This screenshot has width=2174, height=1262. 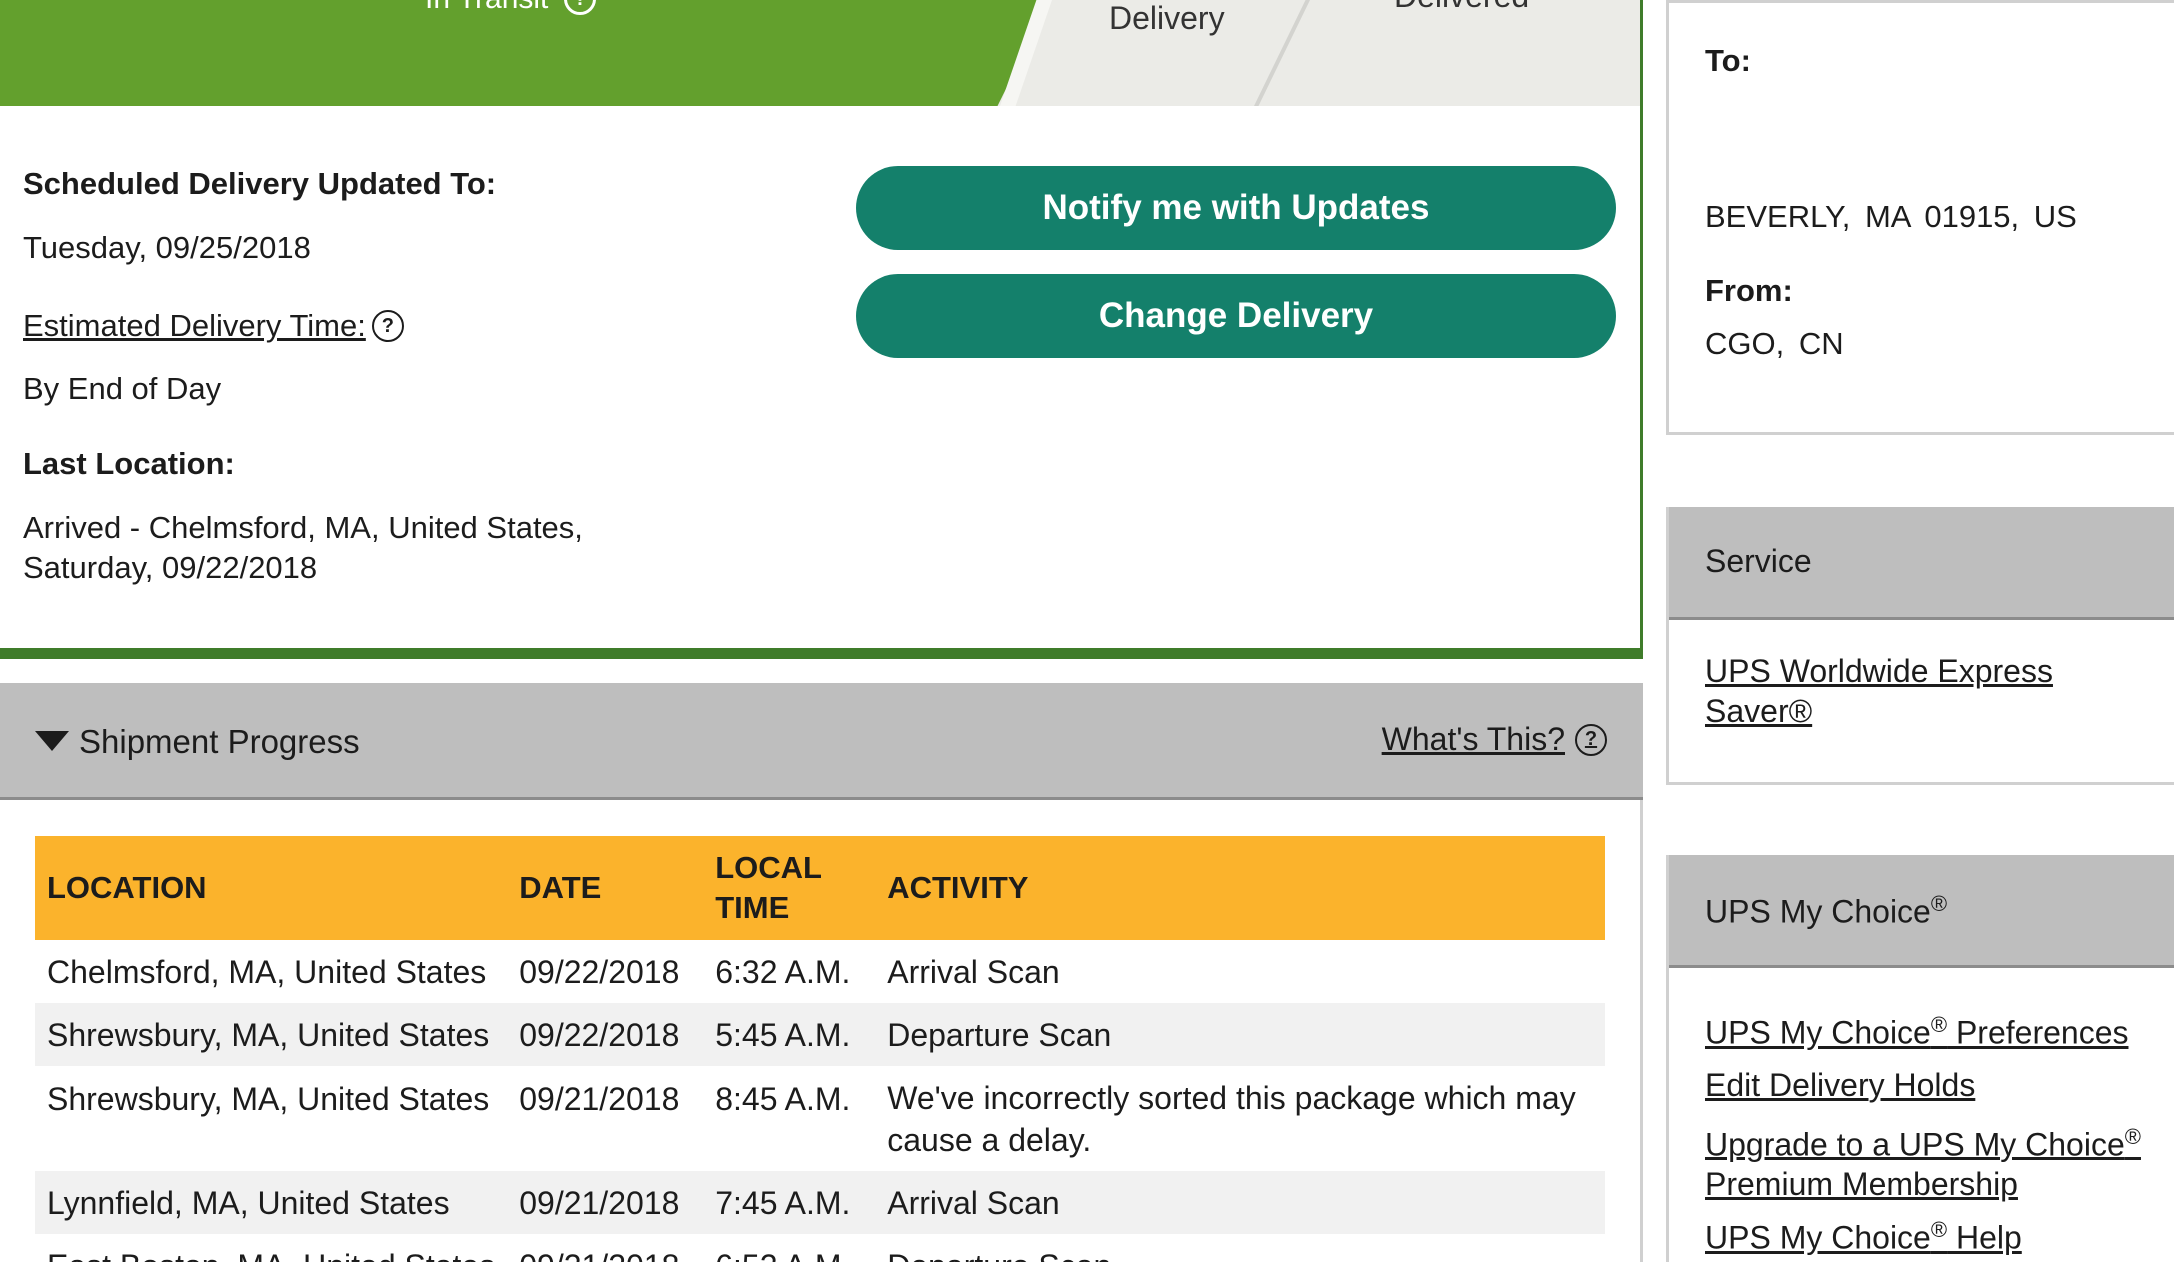 I want to click on my-choice-heading-text: UPS My Choice, so click(x=1818, y=911).